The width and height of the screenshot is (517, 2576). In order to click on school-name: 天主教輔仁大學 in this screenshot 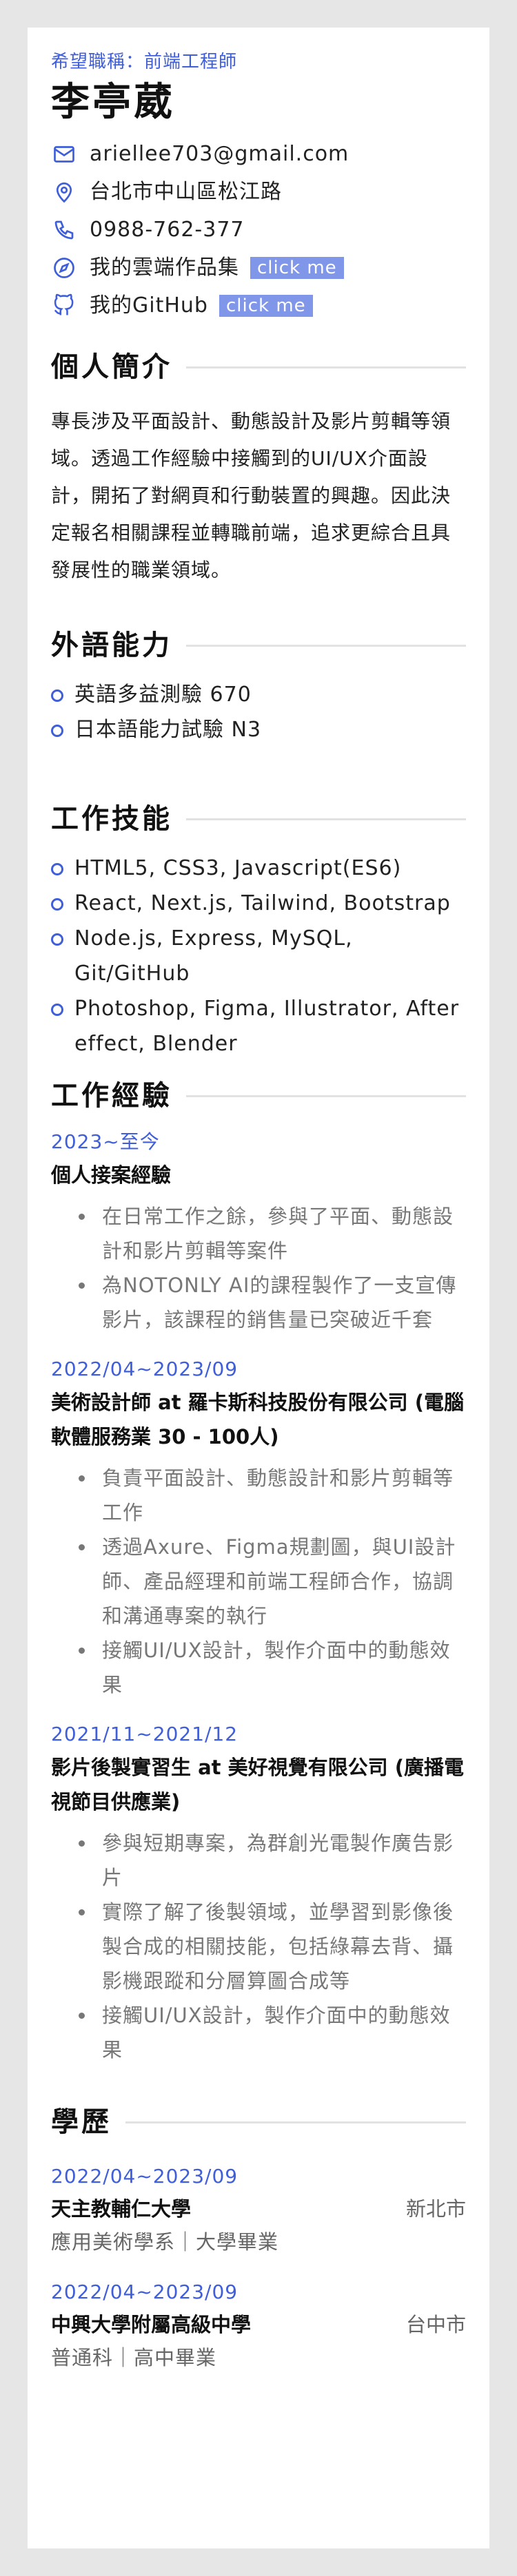, I will do `click(121, 2209)`.